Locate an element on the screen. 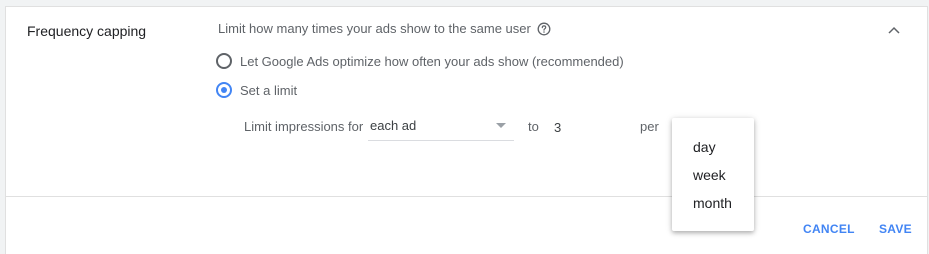 This screenshot has height=254, width=929. radio-set-limit: Set a limit is located at coordinates (256, 90).